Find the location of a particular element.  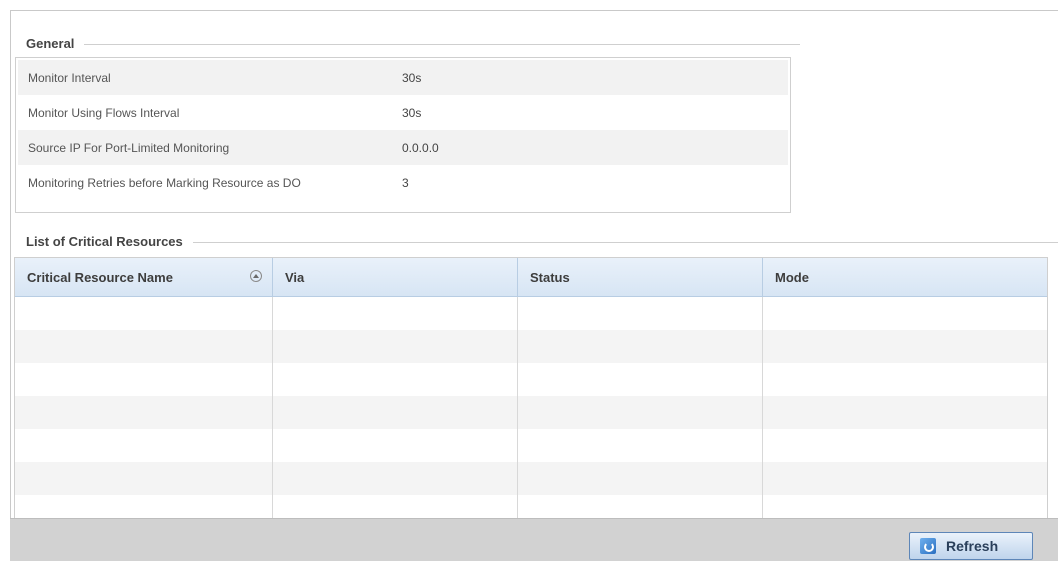

table-header-row: Critical Resource Name Via Status Mode is located at coordinates (531, 277).